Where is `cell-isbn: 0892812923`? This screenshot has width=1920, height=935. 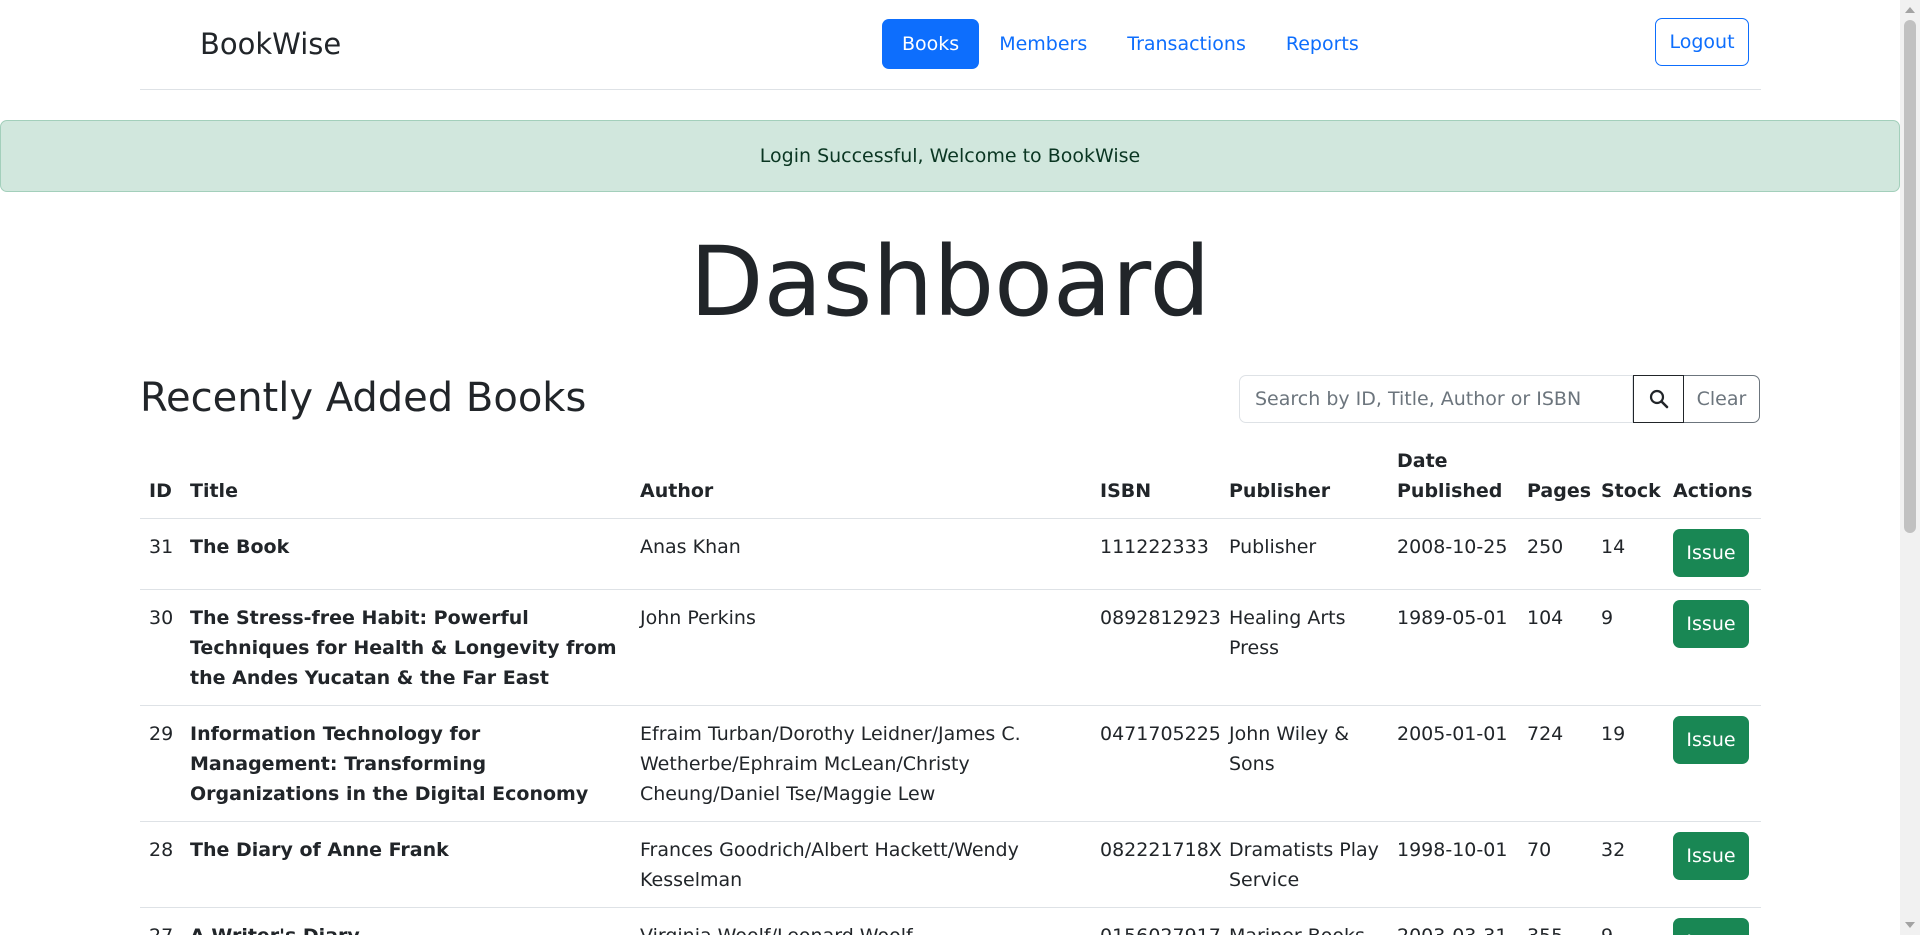 cell-isbn: 0892812923 is located at coordinates (1156, 647).